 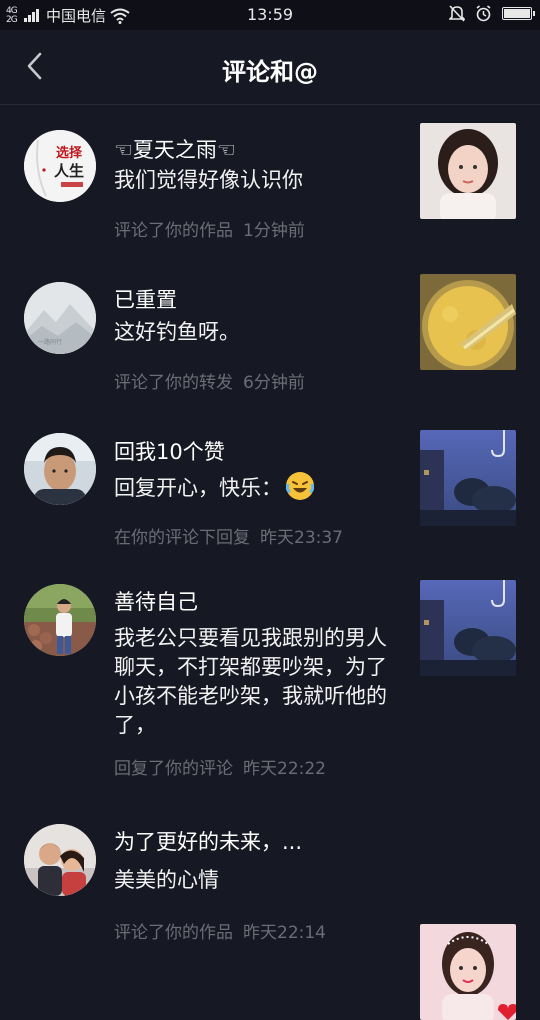 I want to click on timestamp: 昨天23:37, so click(x=301, y=538).